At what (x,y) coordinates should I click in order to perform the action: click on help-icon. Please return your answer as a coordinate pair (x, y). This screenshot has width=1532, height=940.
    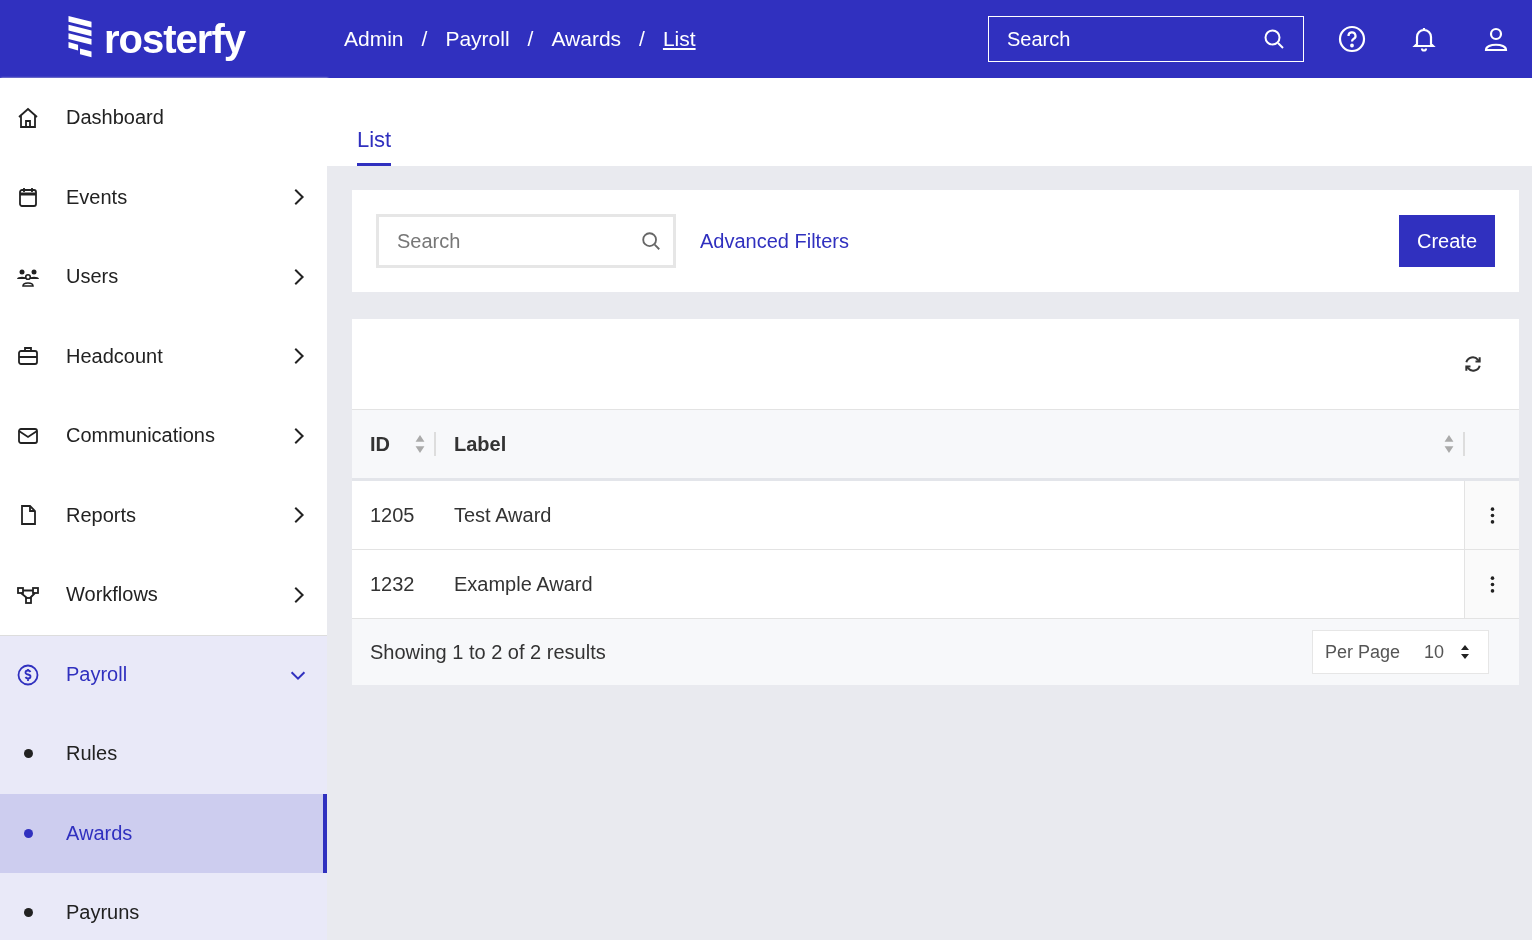
    Looking at the image, I should click on (1352, 39).